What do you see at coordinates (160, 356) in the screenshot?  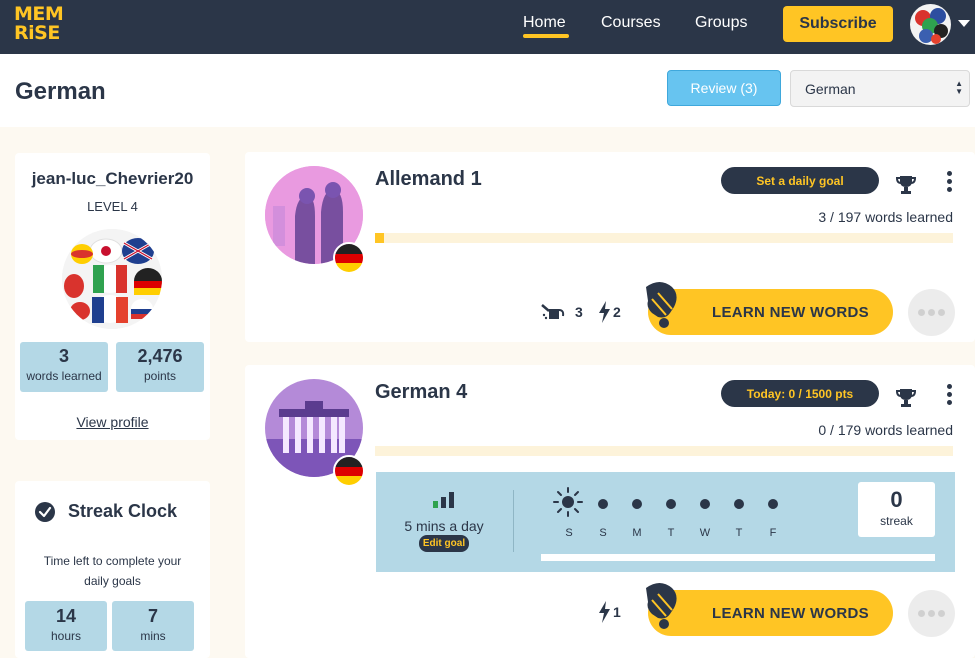 I see `points-value: 2,476` at bounding box center [160, 356].